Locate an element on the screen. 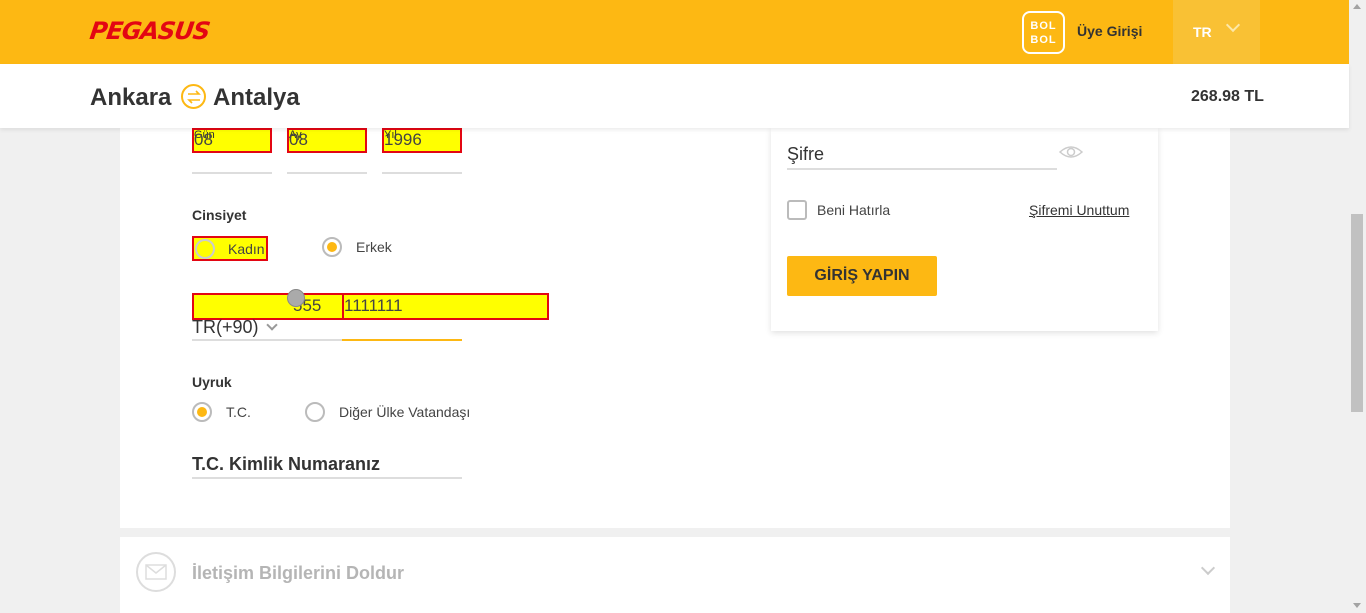  scroll-down-arrow-icon is located at coordinates (1357, 605).